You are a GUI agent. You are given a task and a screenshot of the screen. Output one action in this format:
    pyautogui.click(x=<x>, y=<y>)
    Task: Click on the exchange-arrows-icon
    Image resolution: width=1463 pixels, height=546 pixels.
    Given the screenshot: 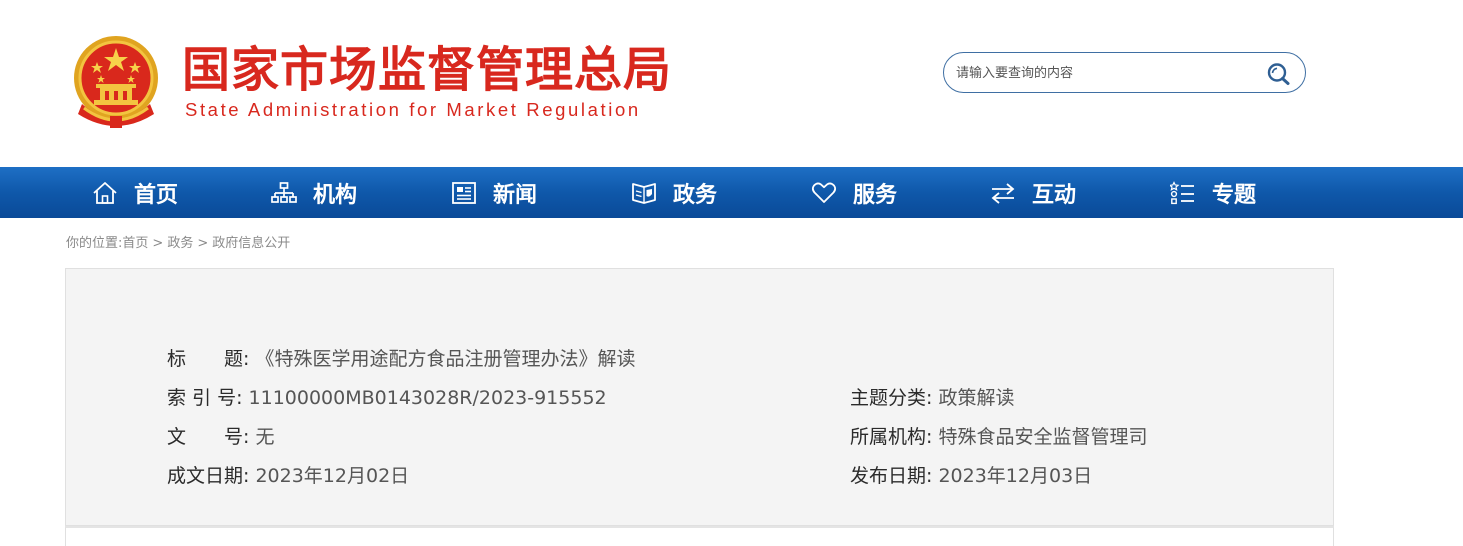 What is the action you would take?
    pyautogui.click(x=1003, y=193)
    